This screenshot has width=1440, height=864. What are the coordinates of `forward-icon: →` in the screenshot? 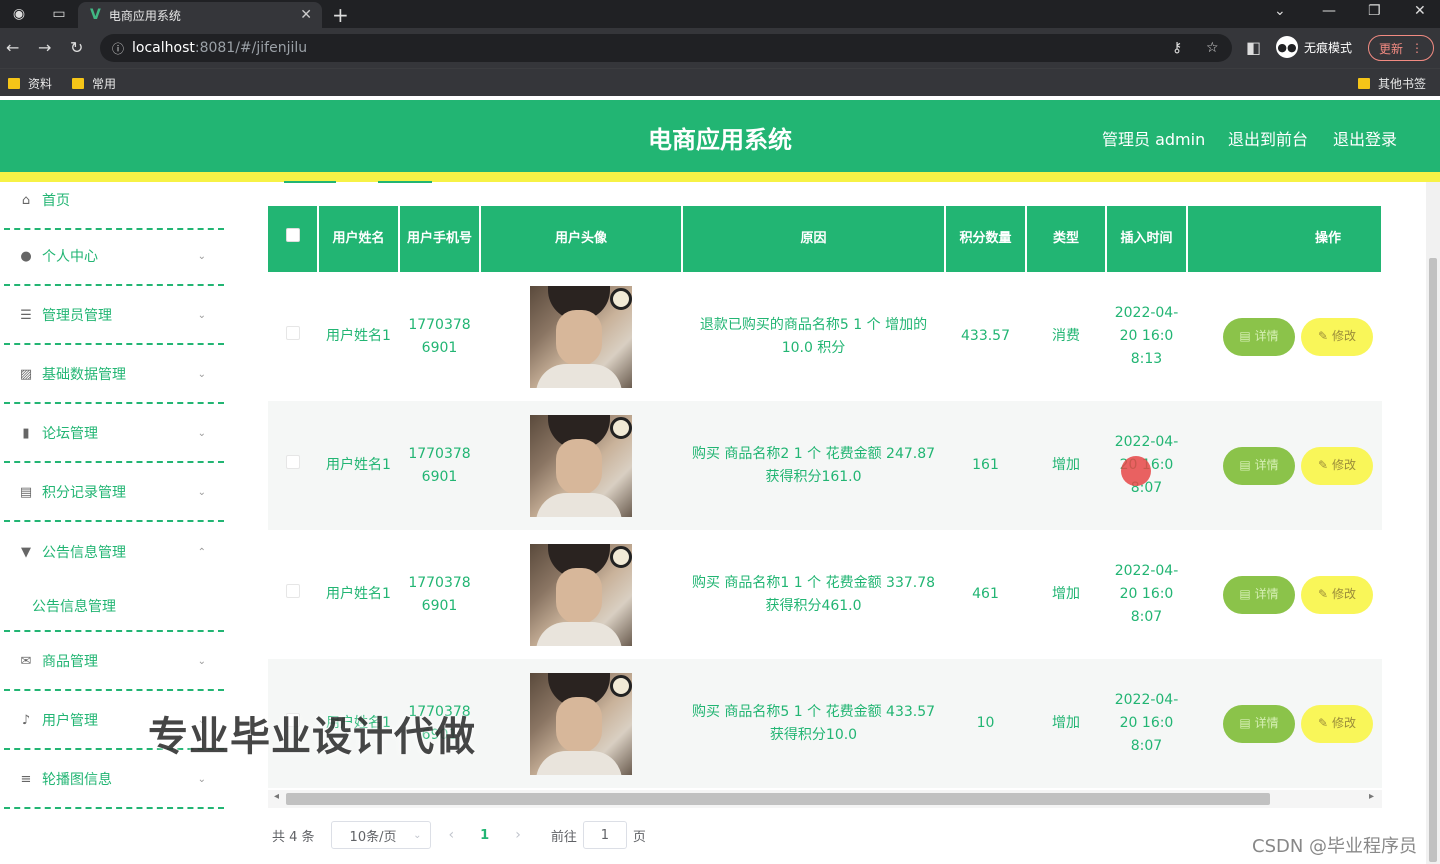 It's located at (44, 47).